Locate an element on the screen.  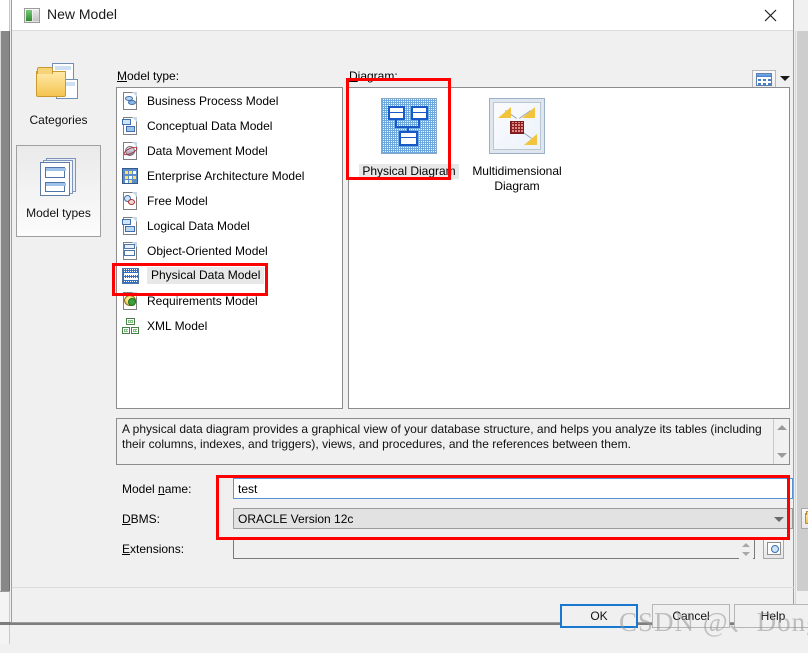
outer-window-left-strip is located at coordinates (5, 311).